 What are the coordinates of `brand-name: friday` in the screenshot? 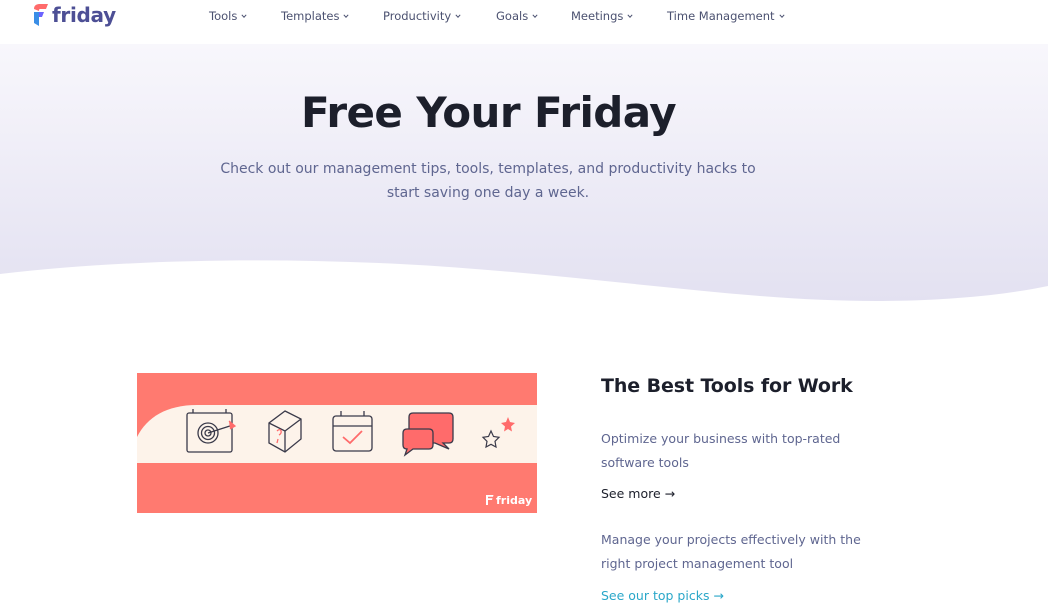 It's located at (84, 15).